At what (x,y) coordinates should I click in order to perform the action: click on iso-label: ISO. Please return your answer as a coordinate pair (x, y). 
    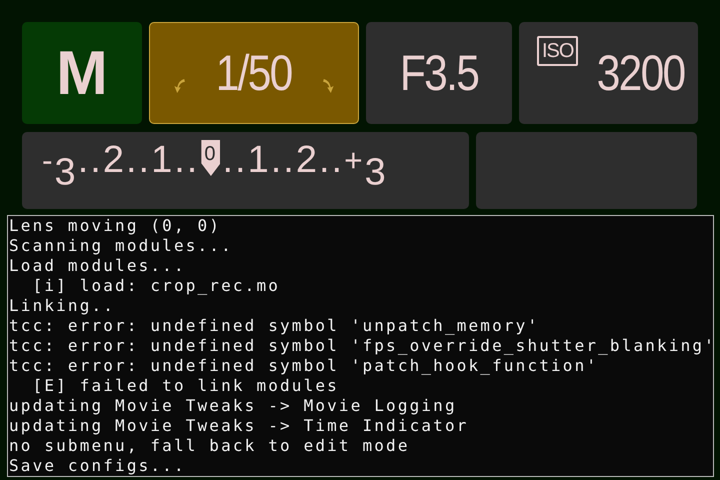
    Looking at the image, I should click on (557, 51).